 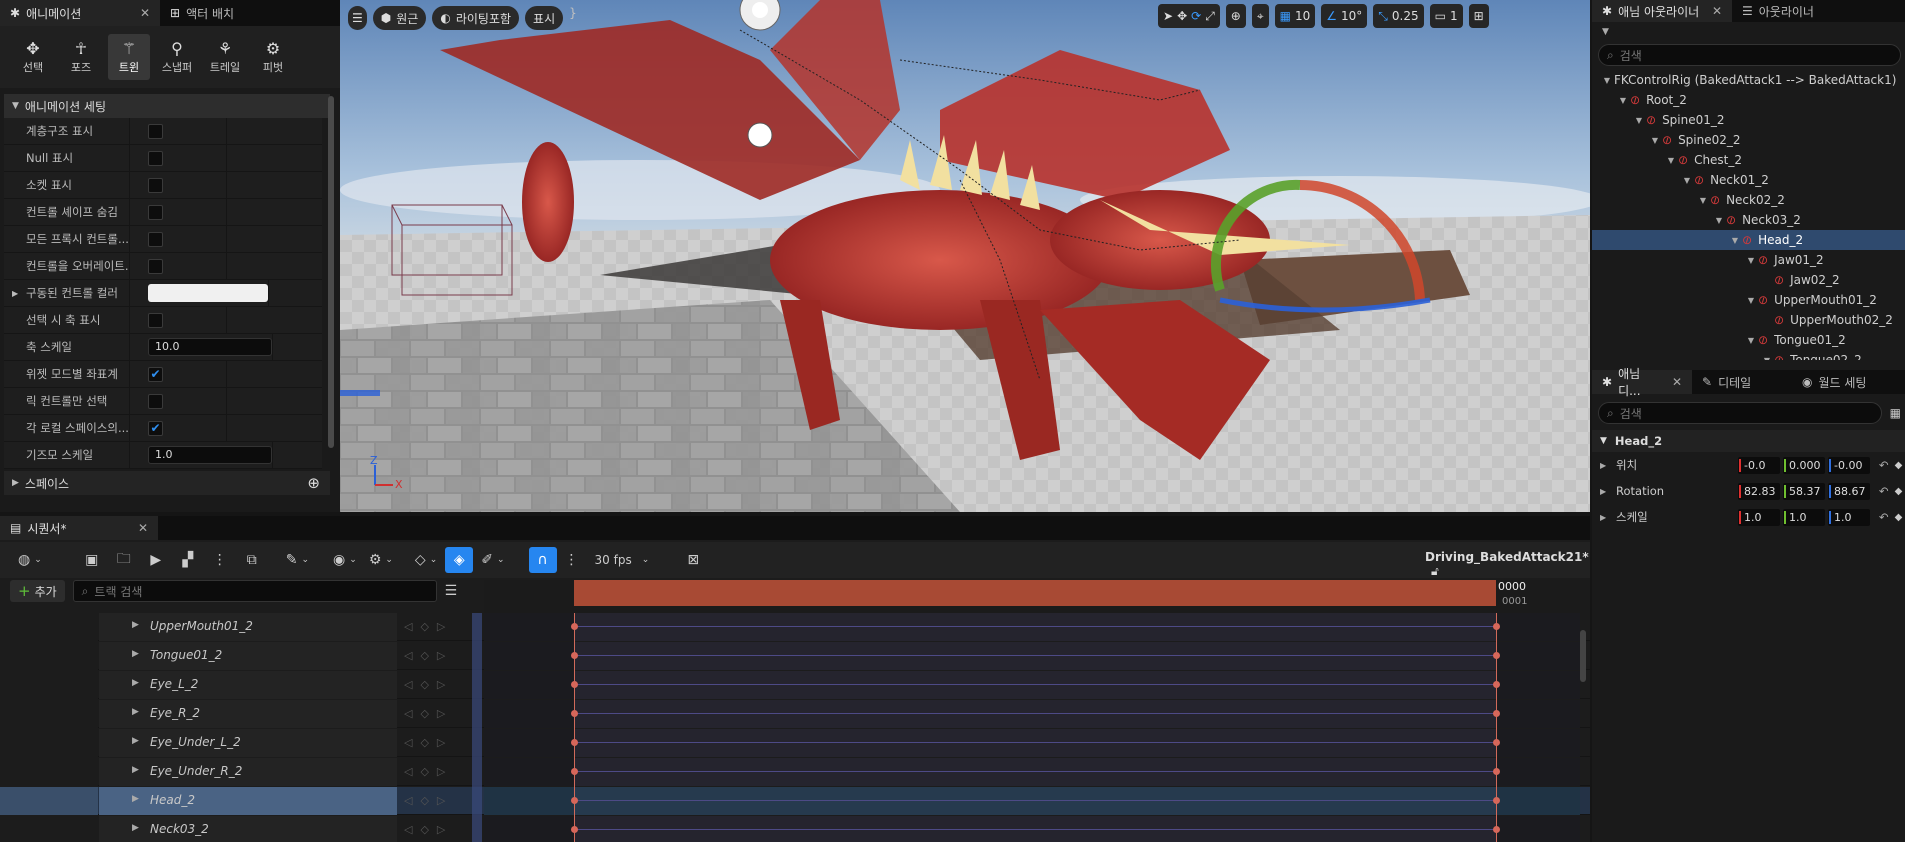 I want to click on viewport-menu-button: ☰, so click(x=357, y=18).